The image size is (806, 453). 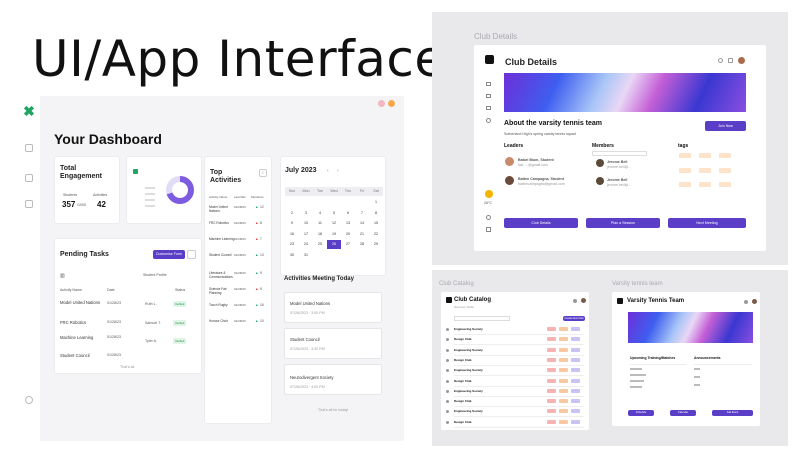 I want to click on top-activity-row: Touch Rugby 01/28/23 ▲ 16, so click(x=238, y=310).